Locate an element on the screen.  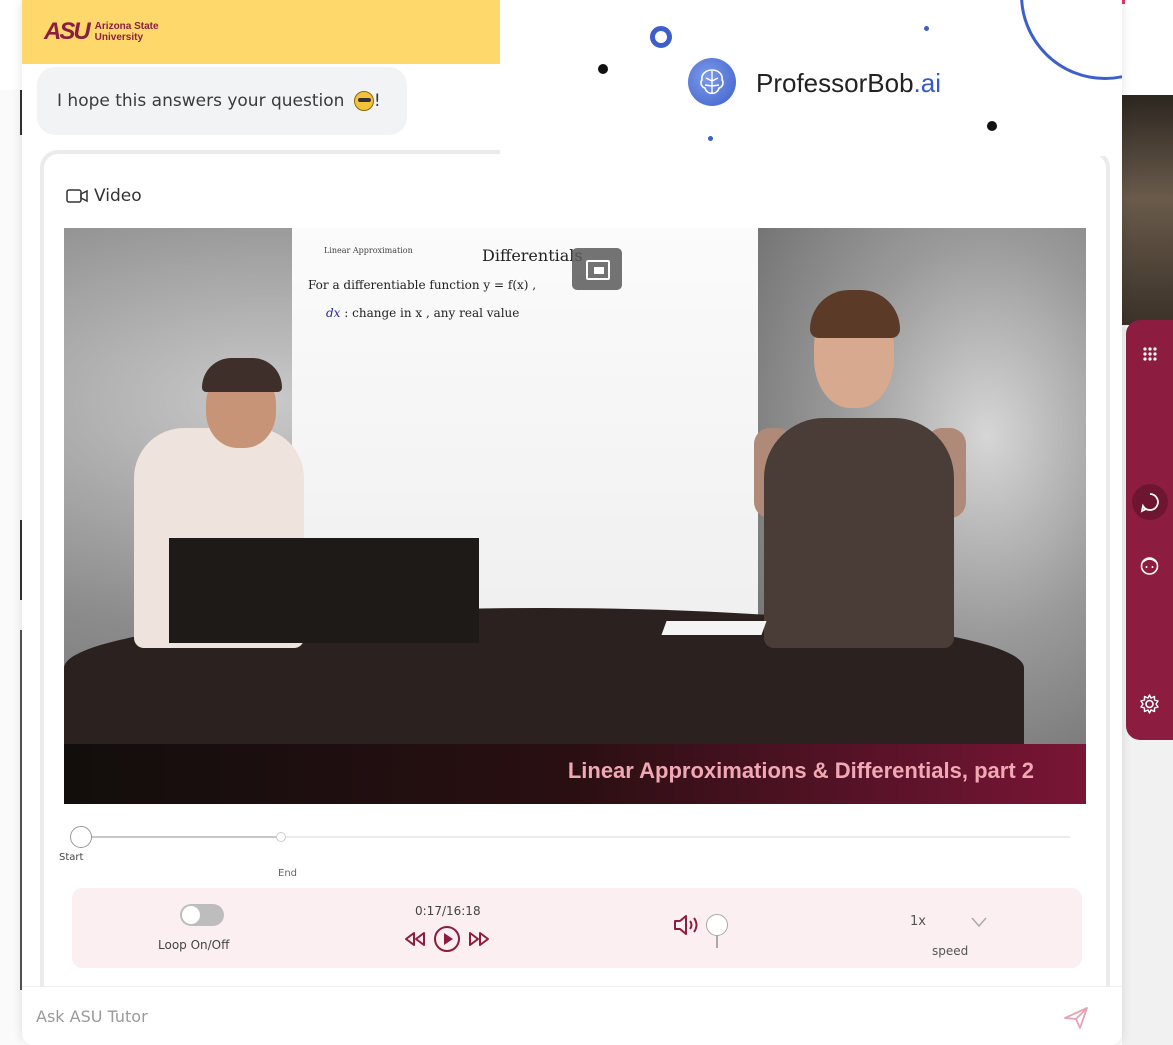
play-icon is located at coordinates (447, 939).